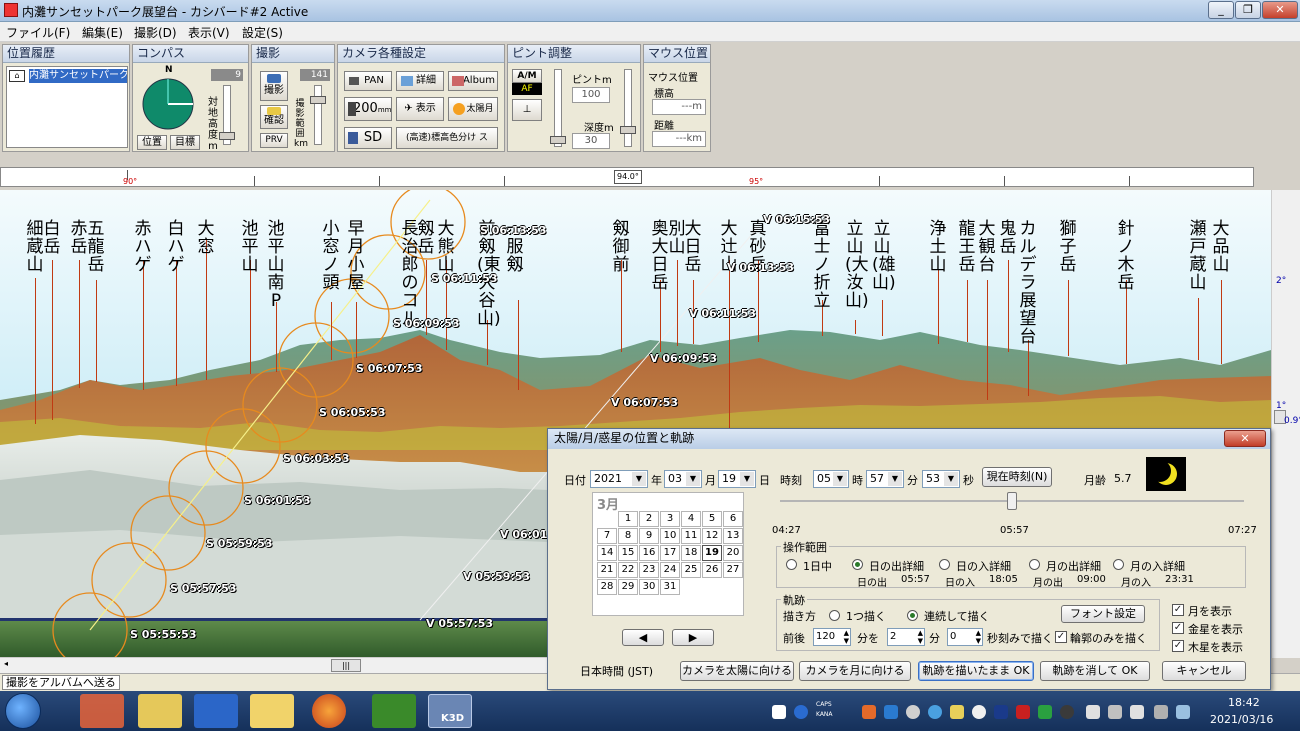 This screenshot has height=731, width=1300. What do you see at coordinates (318, 100) in the screenshot?
I see `range-slider-thumb` at bounding box center [318, 100].